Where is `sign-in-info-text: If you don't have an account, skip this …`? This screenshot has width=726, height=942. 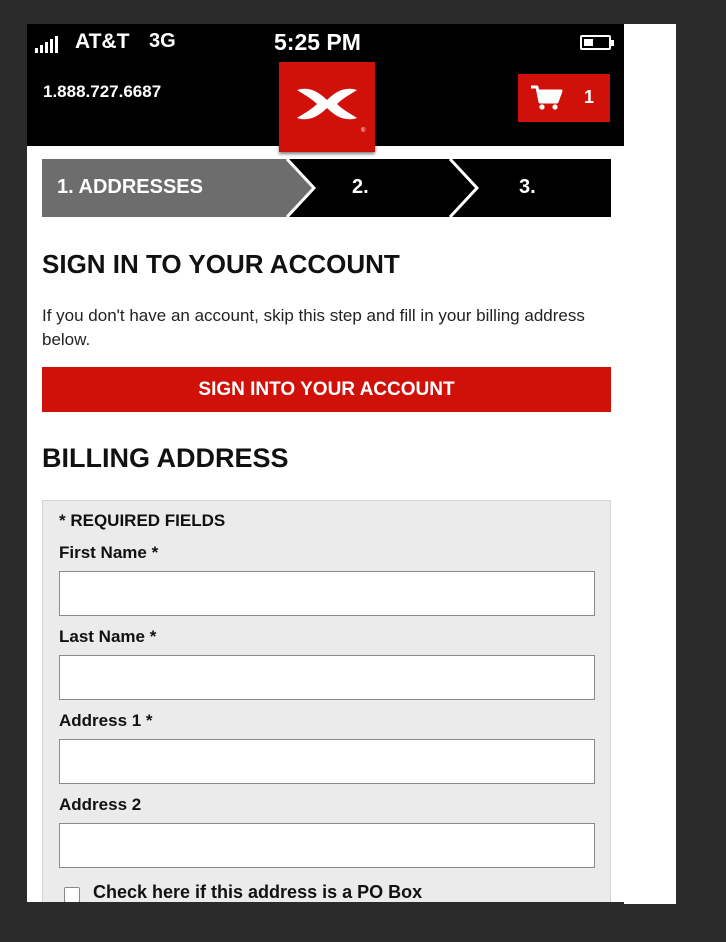 sign-in-info-text: If you don't have an account, skip this … is located at coordinates (313, 327).